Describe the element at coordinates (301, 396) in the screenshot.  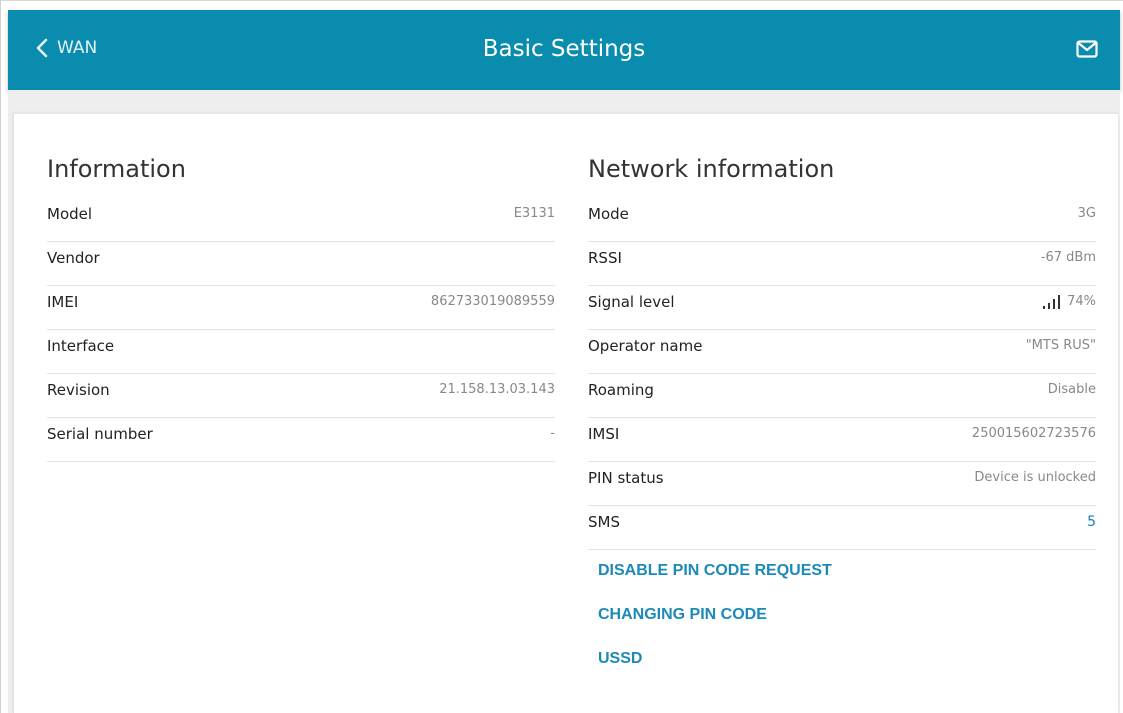
I see `info-row-revision: Revision 21.158.13.03.143` at that location.